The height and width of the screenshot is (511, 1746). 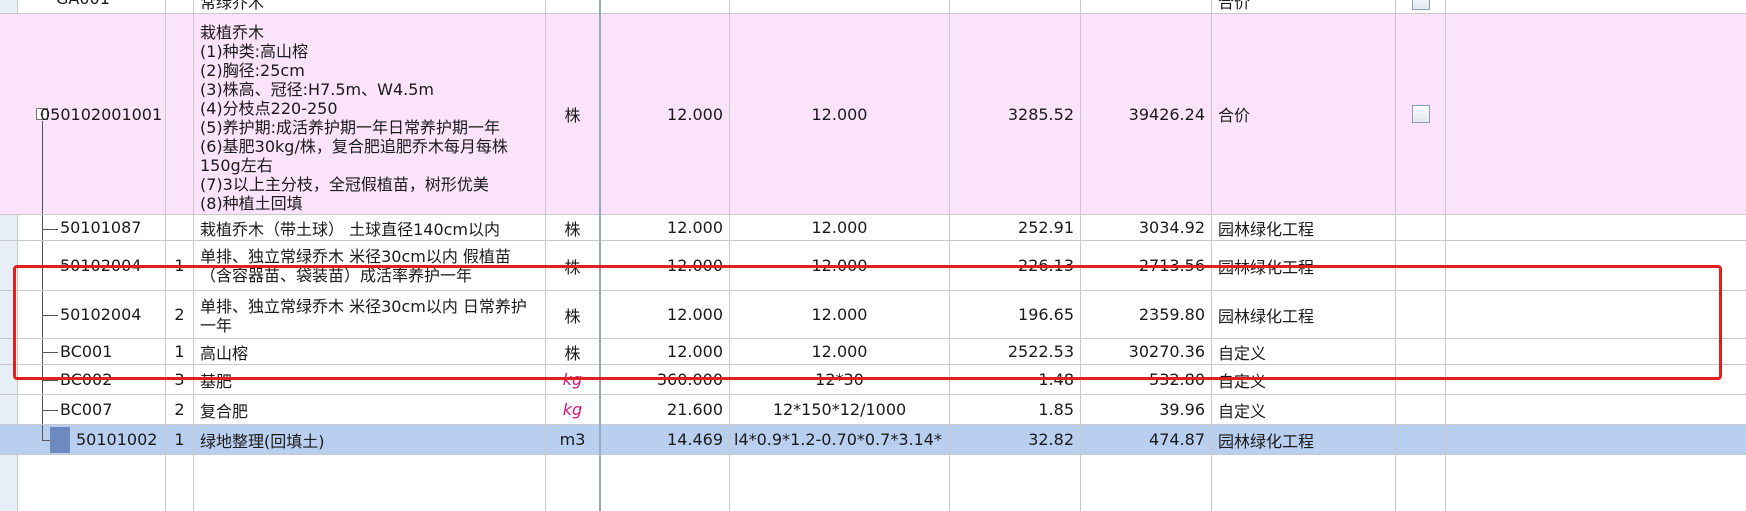 What do you see at coordinates (1040, 351) in the screenshot?
I see `item-unit-price: 2522.53` at bounding box center [1040, 351].